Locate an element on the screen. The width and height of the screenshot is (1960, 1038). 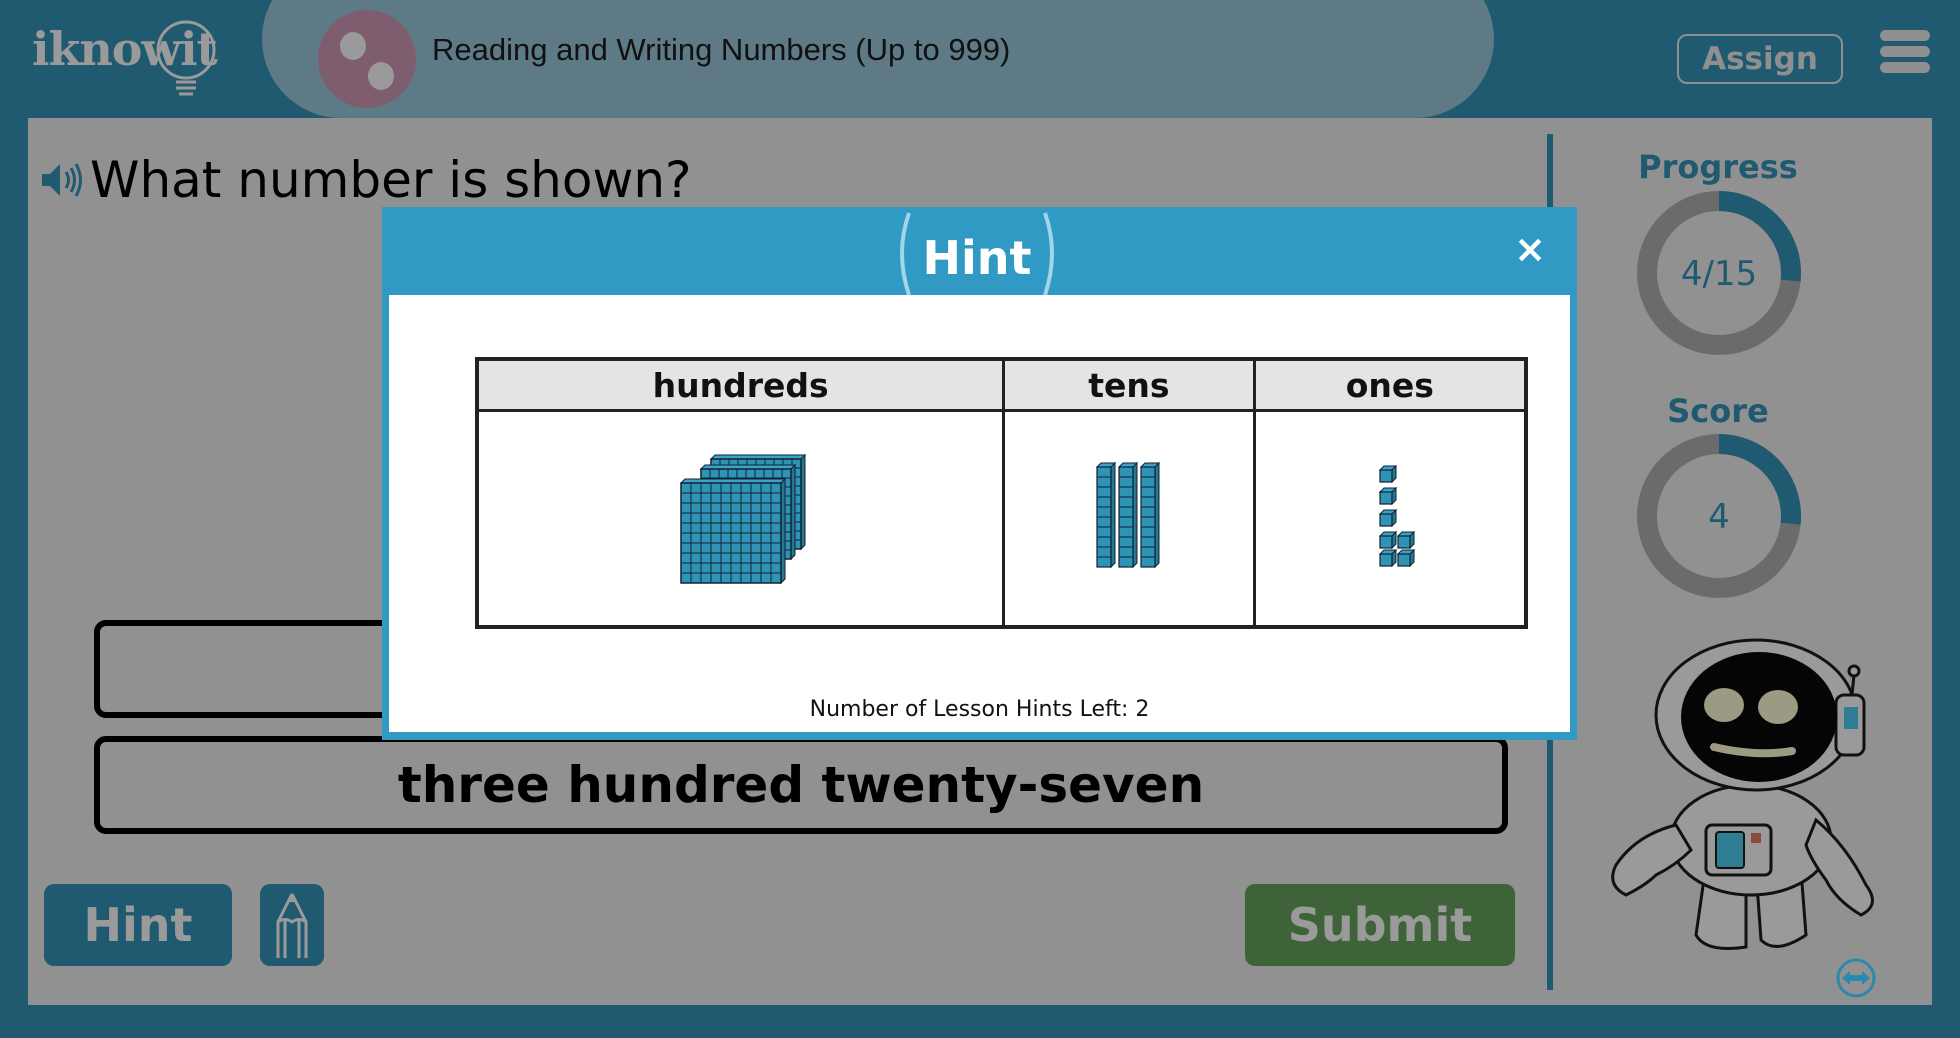
close-icon: × is located at coordinates (1530, 249).